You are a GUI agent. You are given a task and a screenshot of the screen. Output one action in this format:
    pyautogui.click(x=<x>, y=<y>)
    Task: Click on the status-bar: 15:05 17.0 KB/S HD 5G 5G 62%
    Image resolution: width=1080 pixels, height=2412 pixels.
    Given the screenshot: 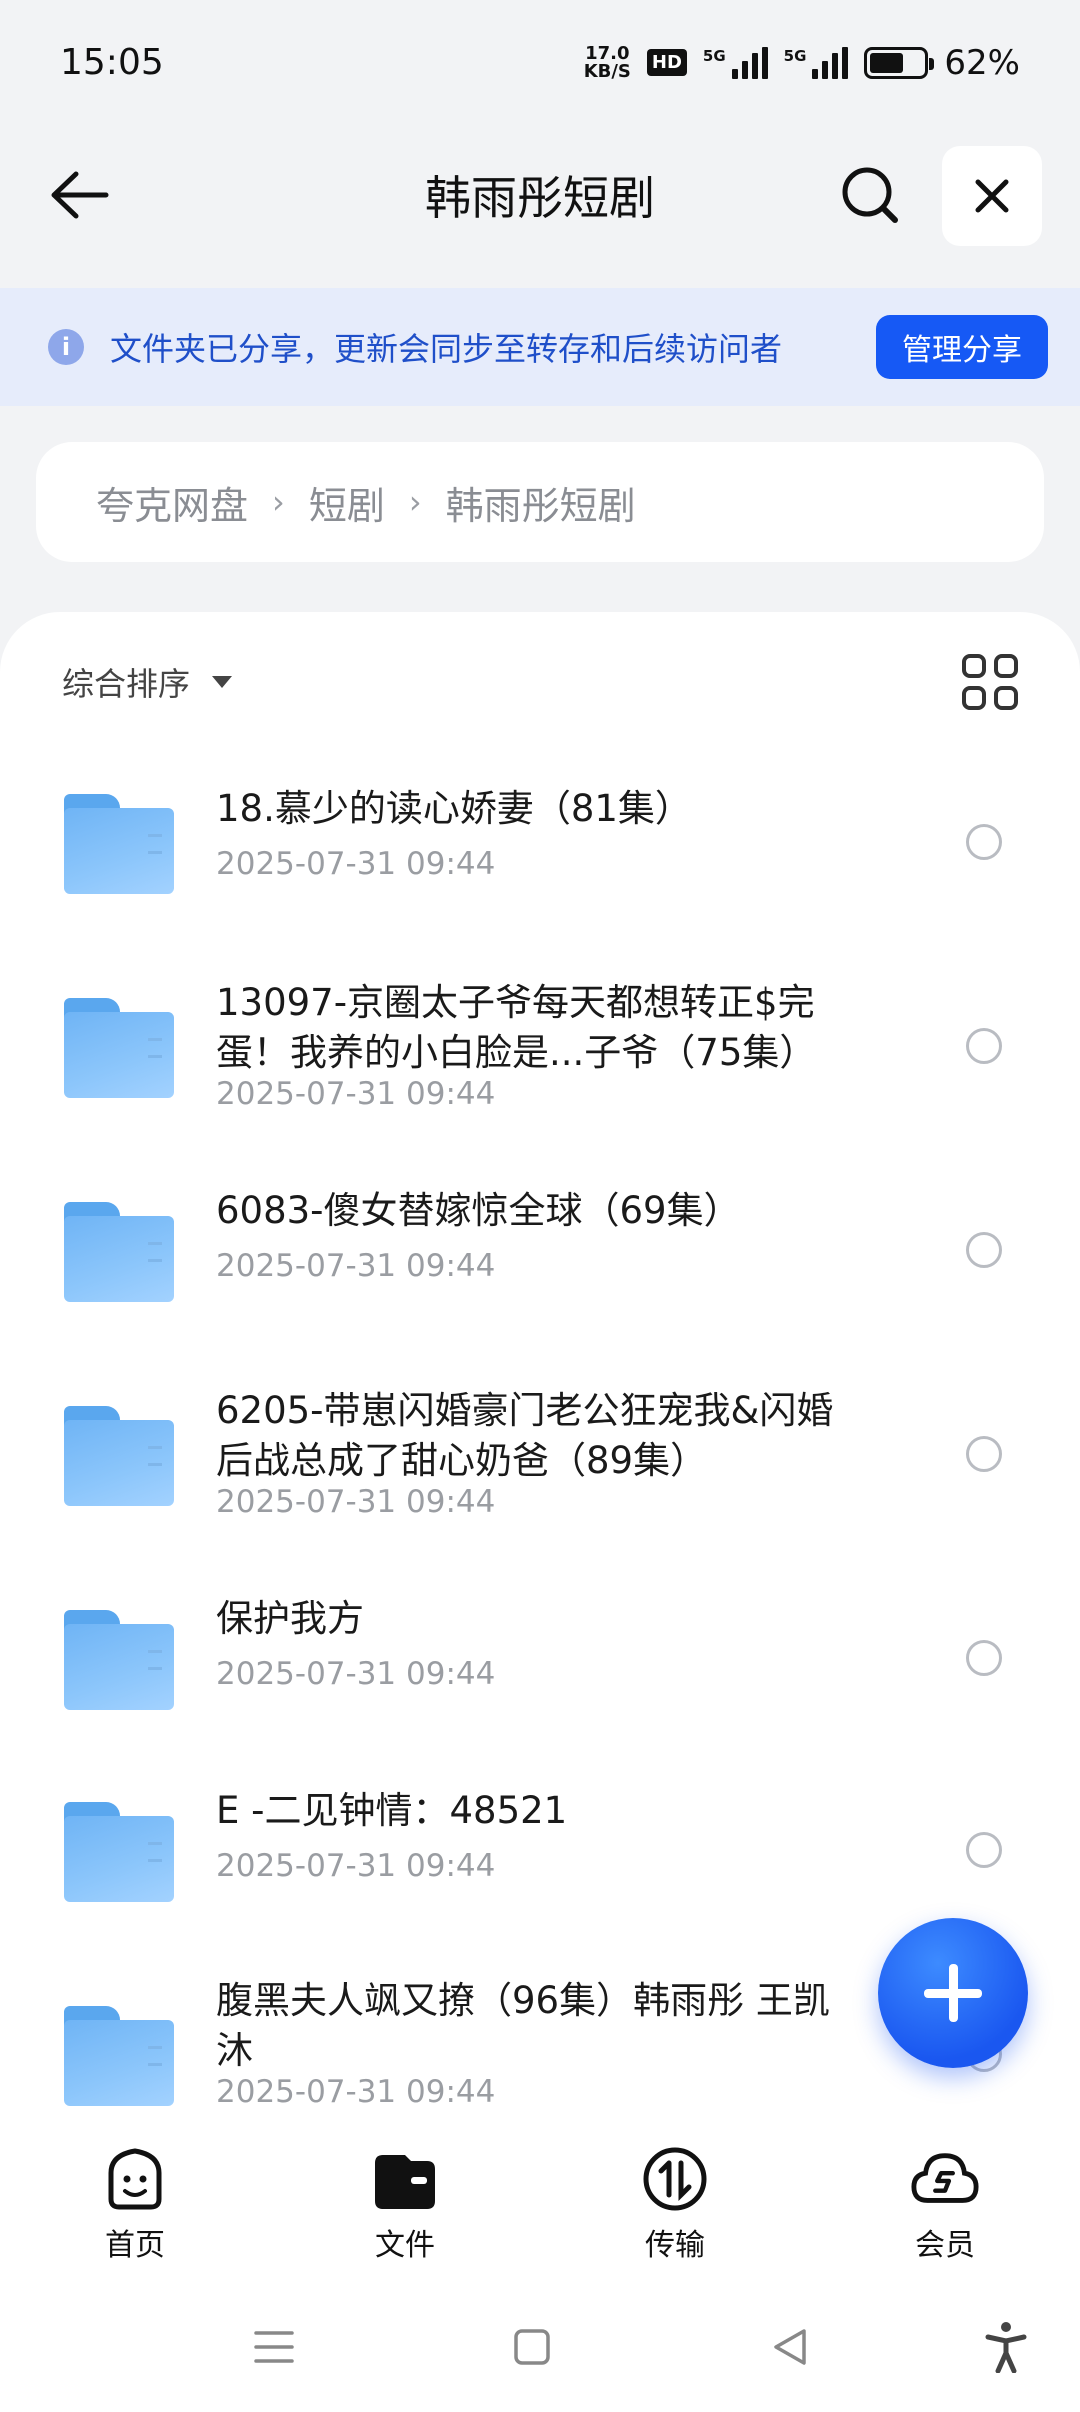 What is the action you would take?
    pyautogui.click(x=540, y=62)
    